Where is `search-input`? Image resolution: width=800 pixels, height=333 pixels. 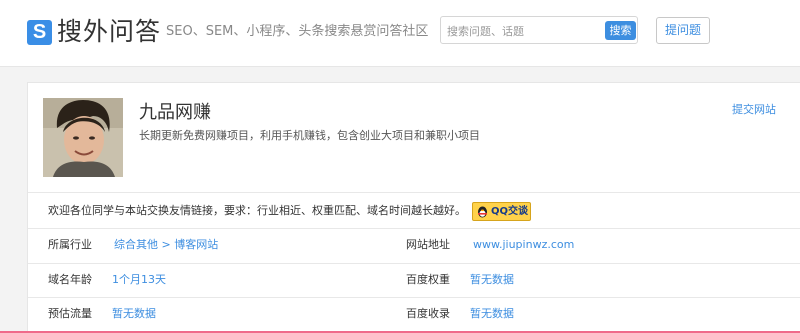 search-input is located at coordinates (522, 31).